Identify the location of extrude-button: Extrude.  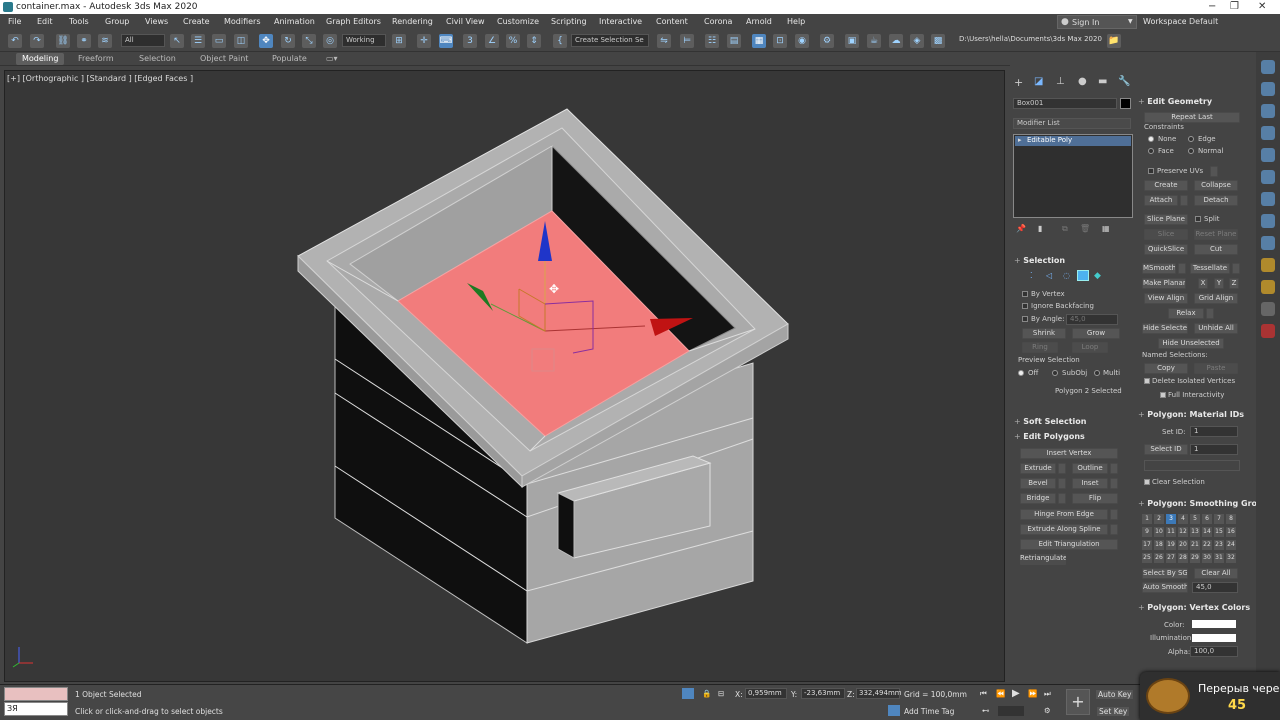
(1038, 468).